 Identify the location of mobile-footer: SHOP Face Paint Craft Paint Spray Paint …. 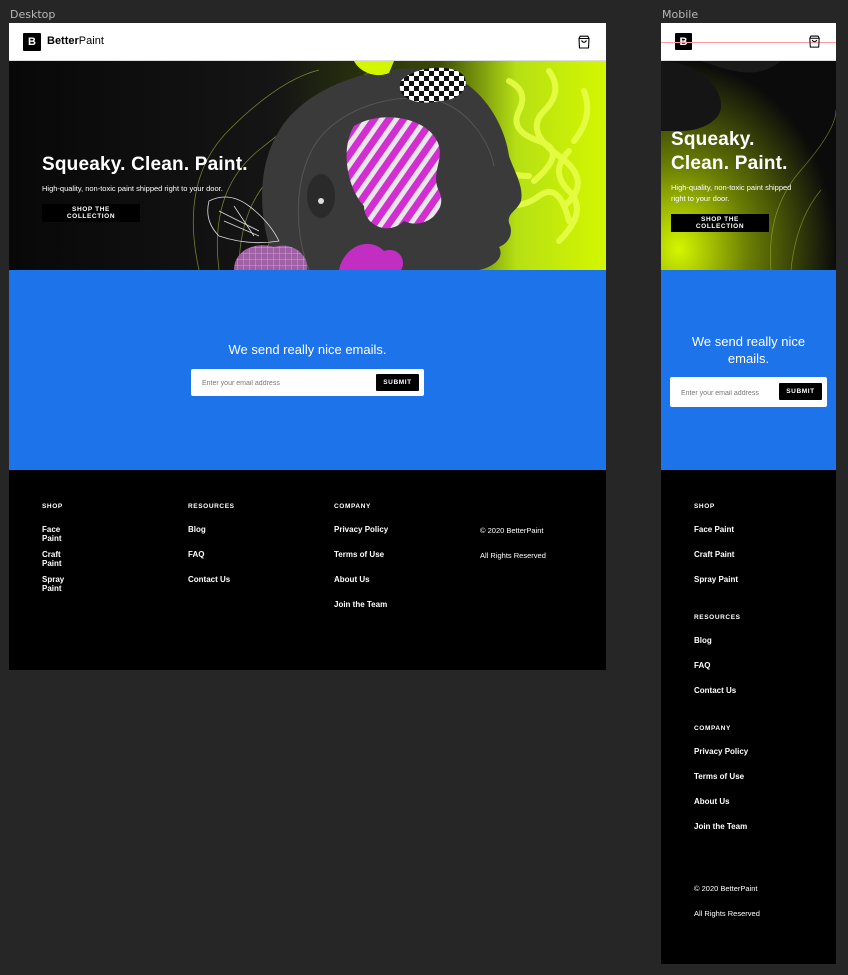
(748, 717).